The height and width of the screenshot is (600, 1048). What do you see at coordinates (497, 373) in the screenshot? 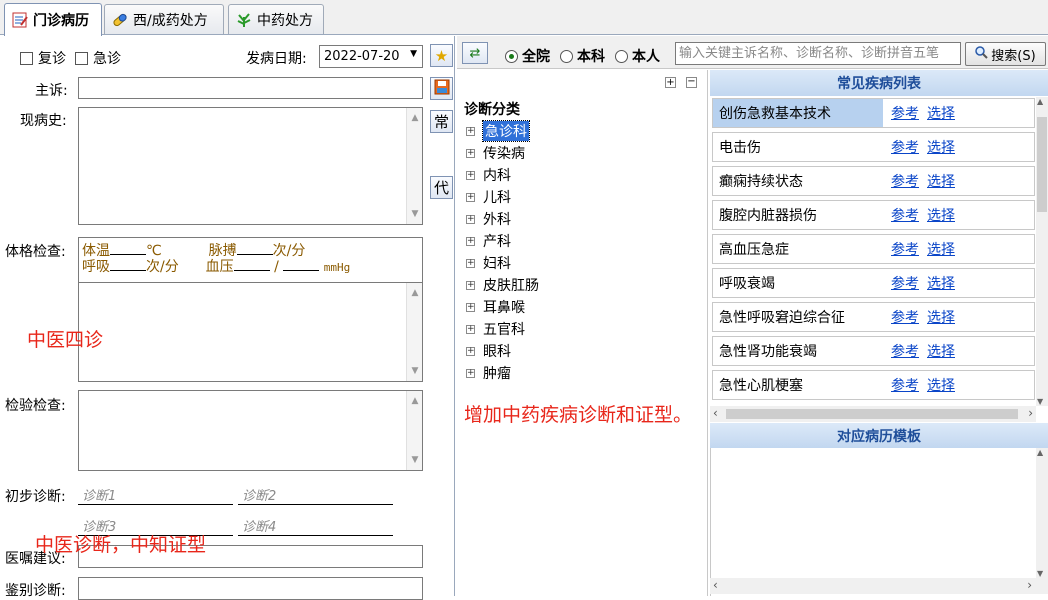
I see `tree-node-label: 肿瘤` at bounding box center [497, 373].